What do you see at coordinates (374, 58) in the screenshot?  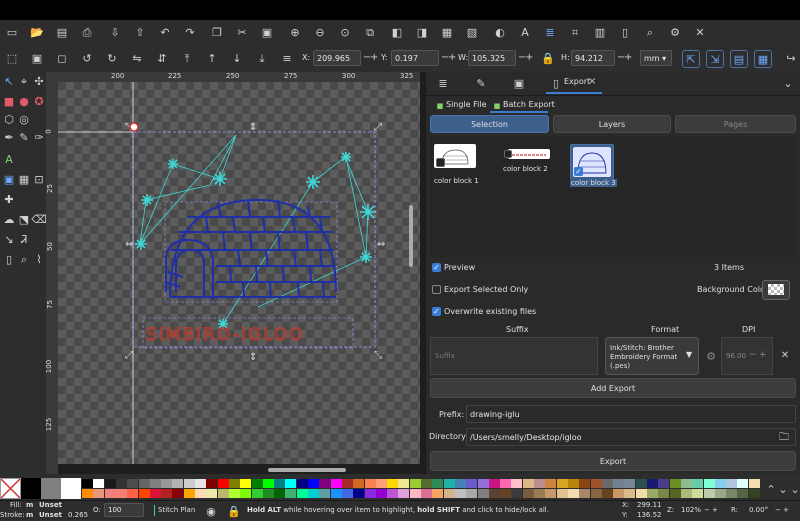 I see `x-plus-button: +` at bounding box center [374, 58].